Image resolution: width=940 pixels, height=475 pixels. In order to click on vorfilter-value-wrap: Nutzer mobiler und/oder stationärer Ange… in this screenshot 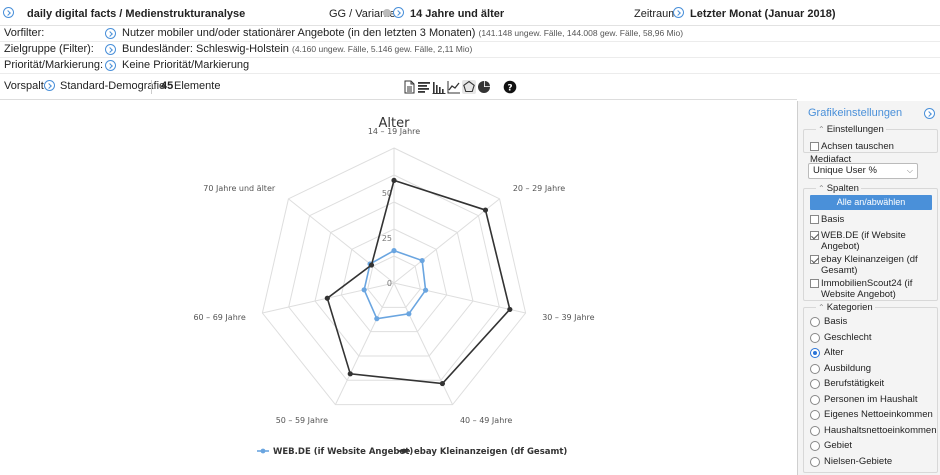, I will do `click(402, 33)`.